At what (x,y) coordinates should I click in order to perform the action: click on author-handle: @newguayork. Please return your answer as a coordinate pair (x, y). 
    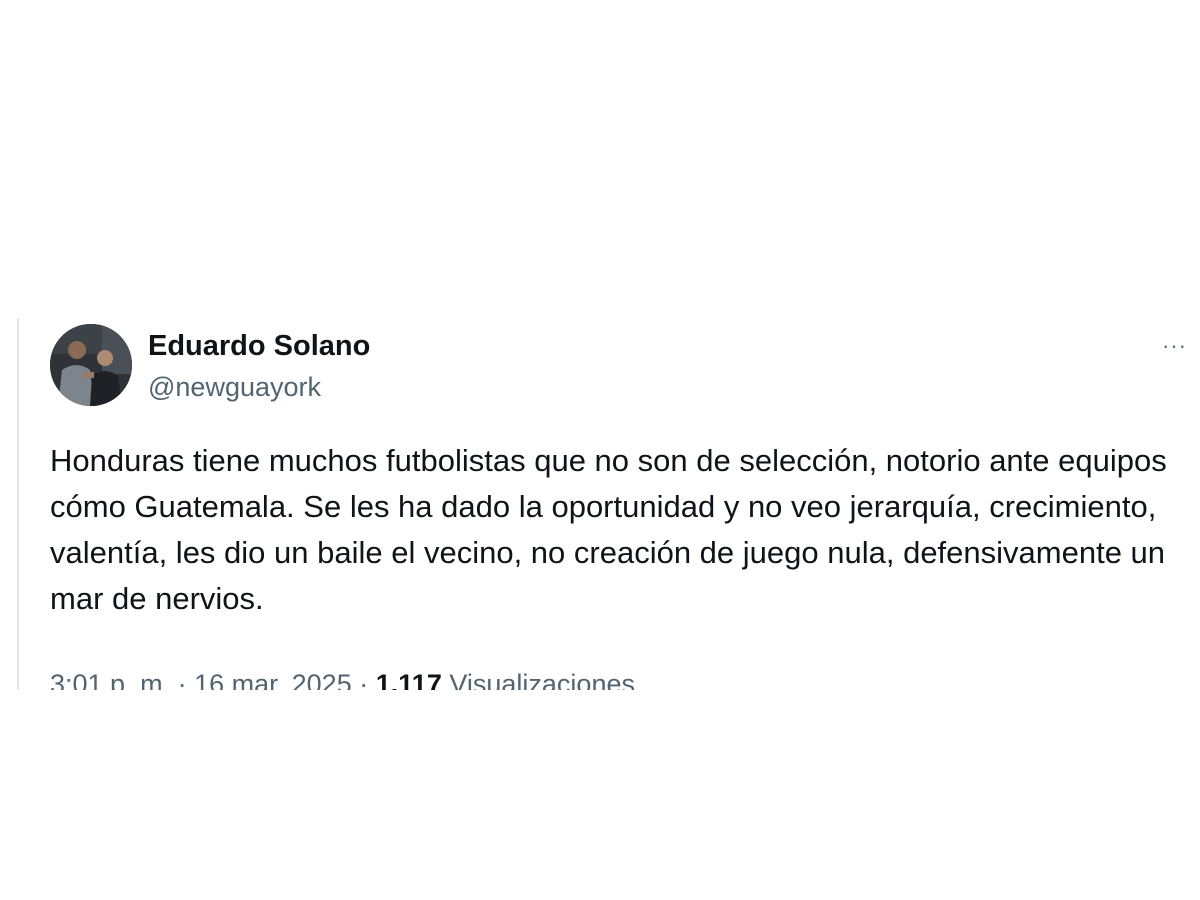
    Looking at the image, I should click on (234, 387).